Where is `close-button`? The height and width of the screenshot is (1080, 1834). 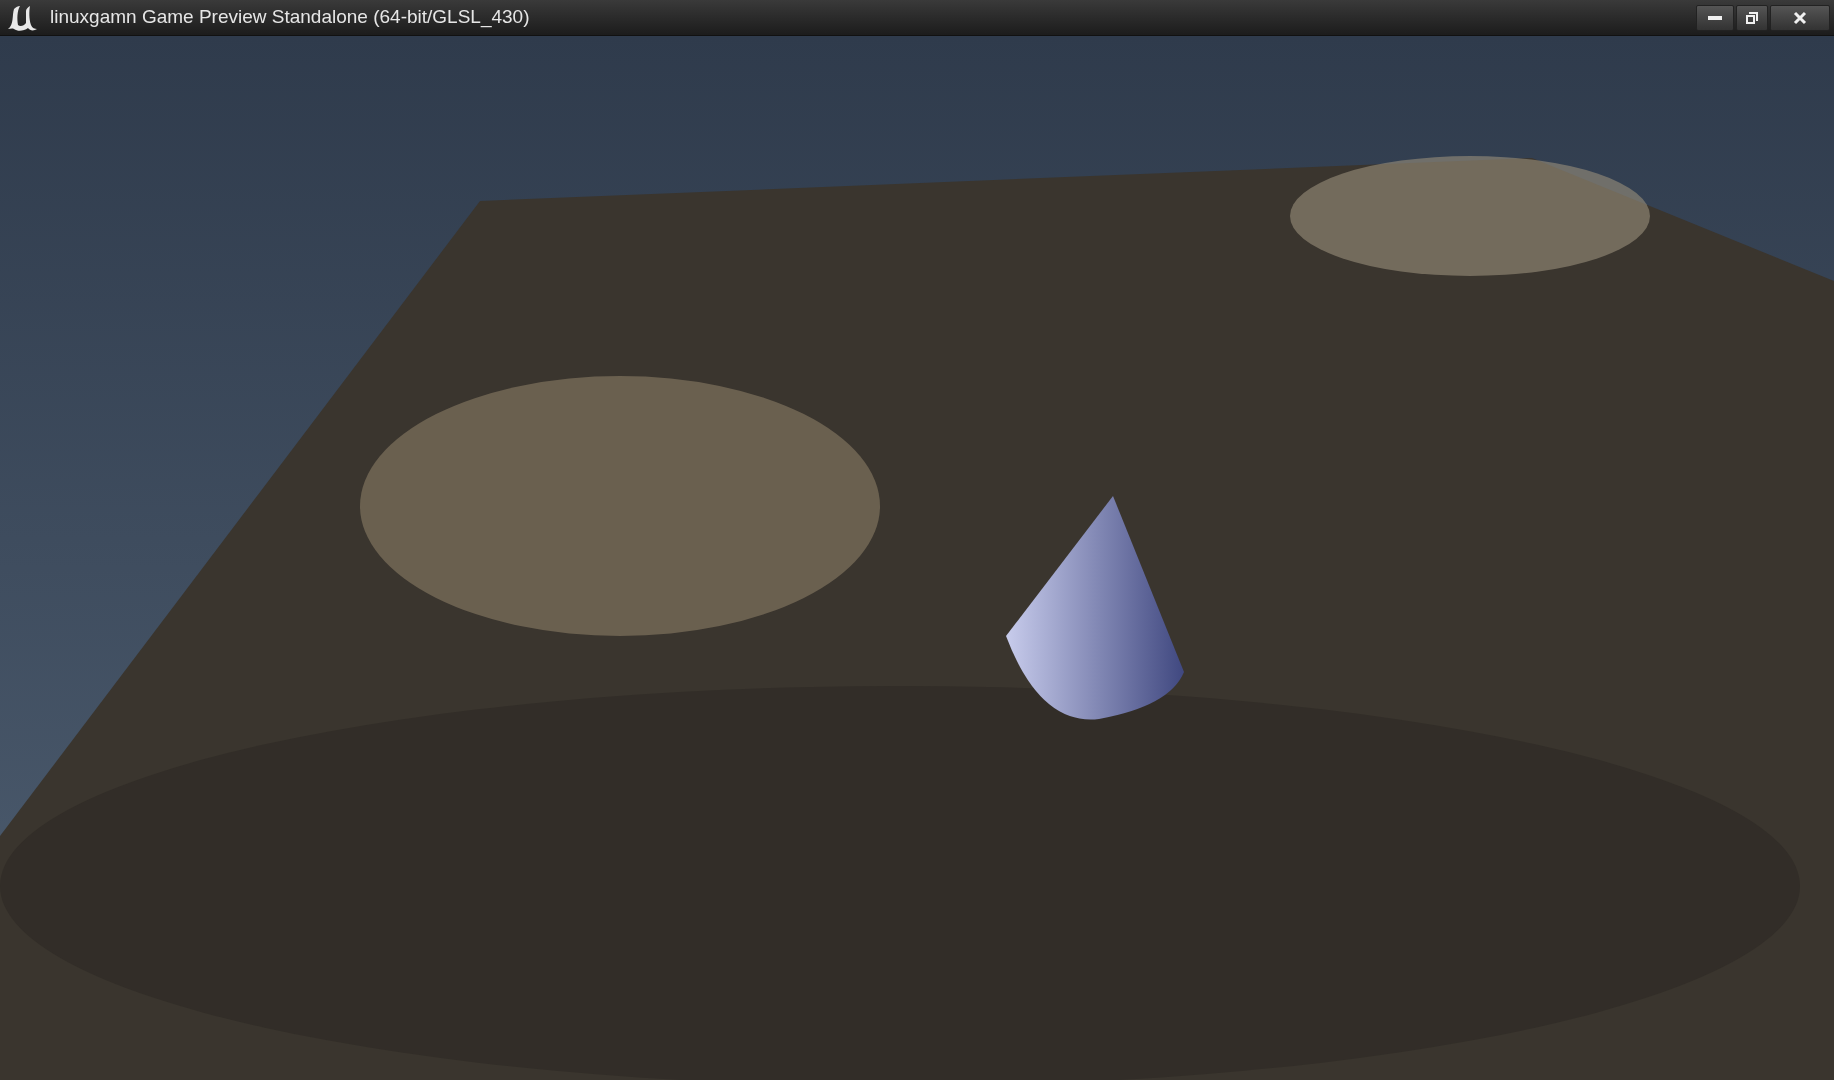 close-button is located at coordinates (1800, 17).